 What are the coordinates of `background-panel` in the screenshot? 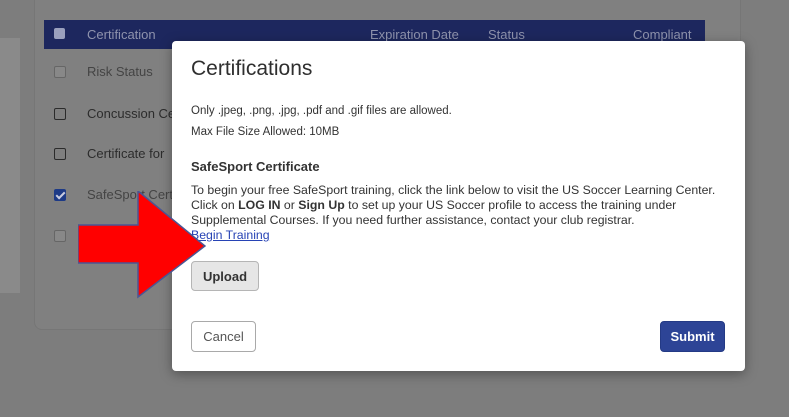 It's located at (10, 165).